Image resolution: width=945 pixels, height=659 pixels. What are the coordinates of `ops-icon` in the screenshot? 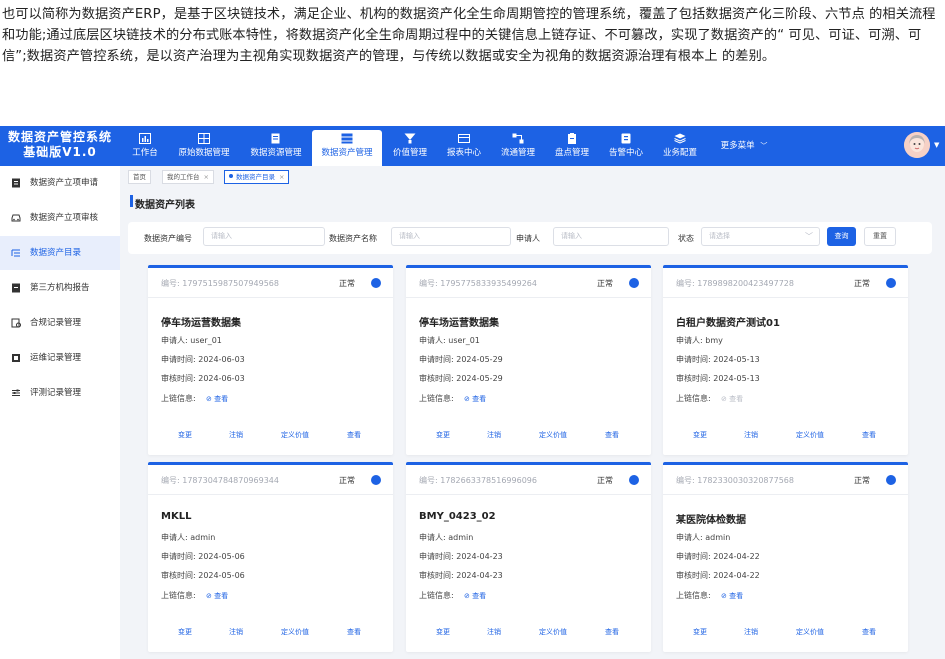 It's located at (16, 358).